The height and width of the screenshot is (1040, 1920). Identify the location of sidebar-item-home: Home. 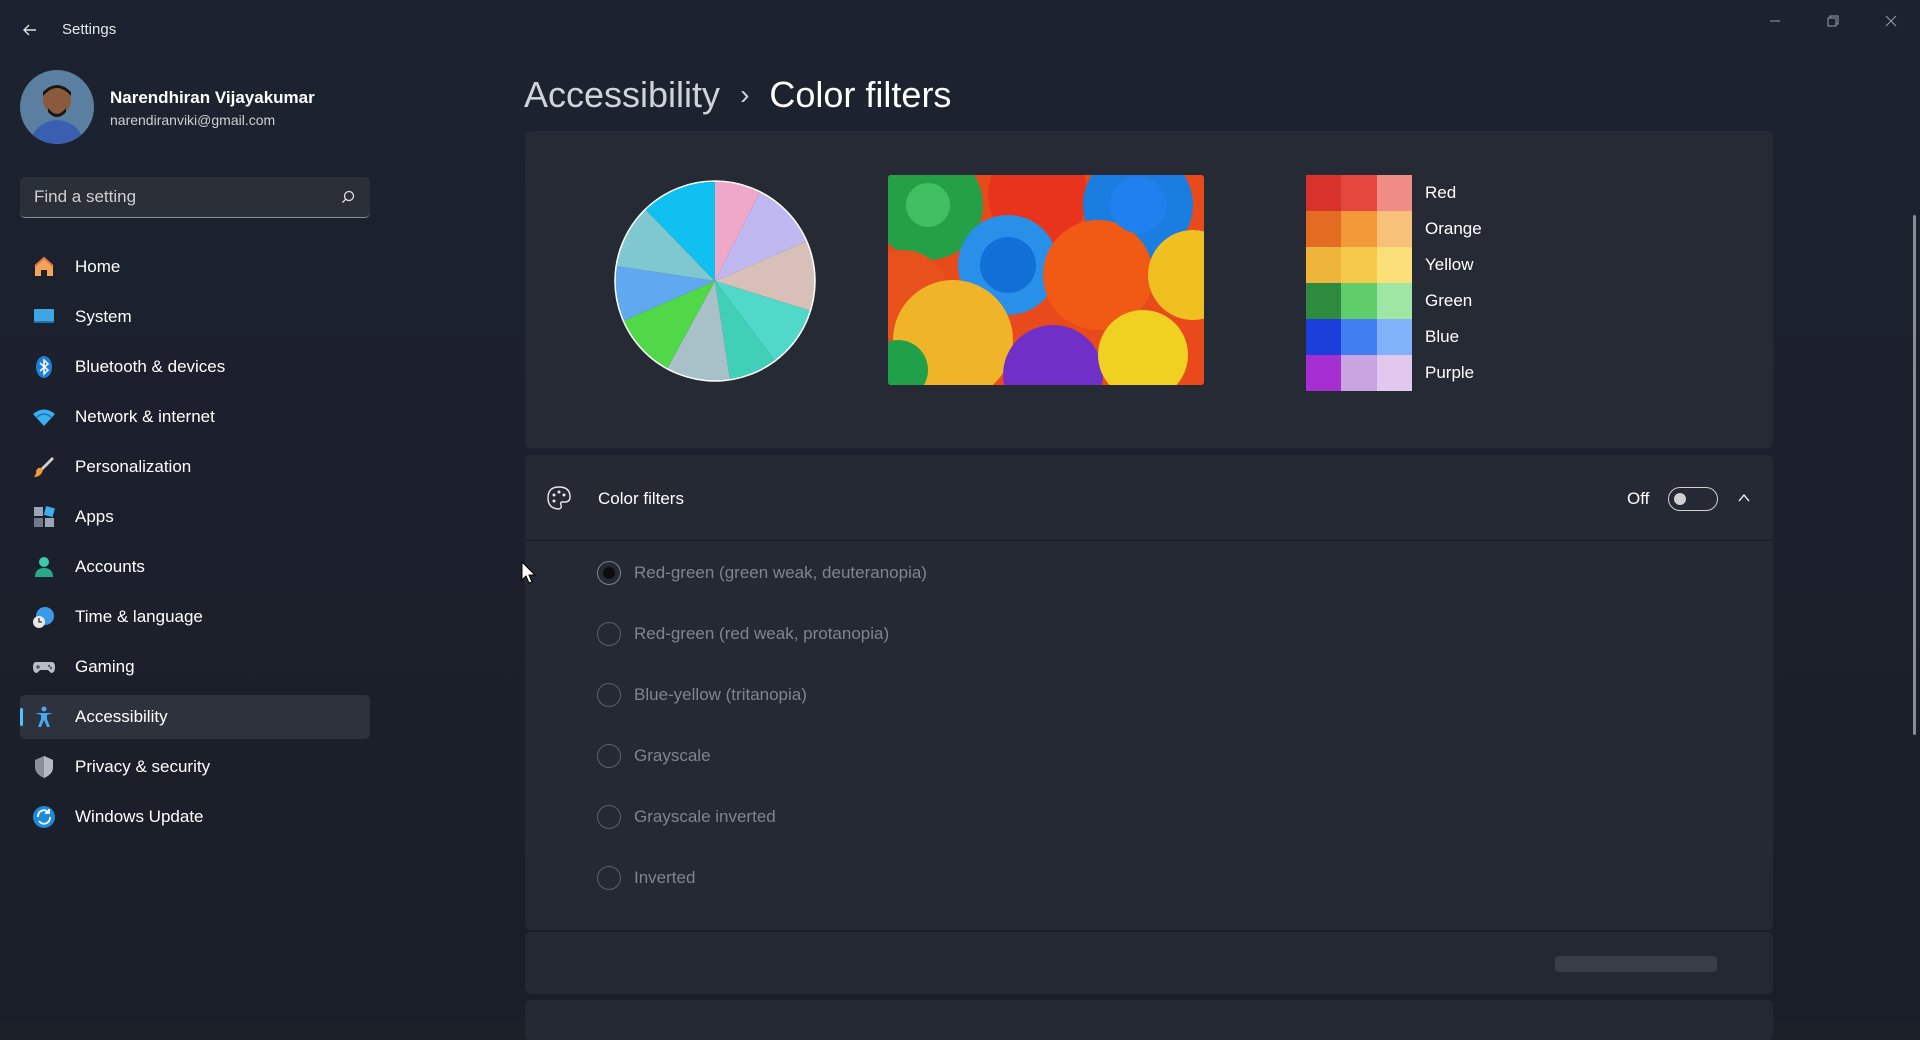
(195, 267).